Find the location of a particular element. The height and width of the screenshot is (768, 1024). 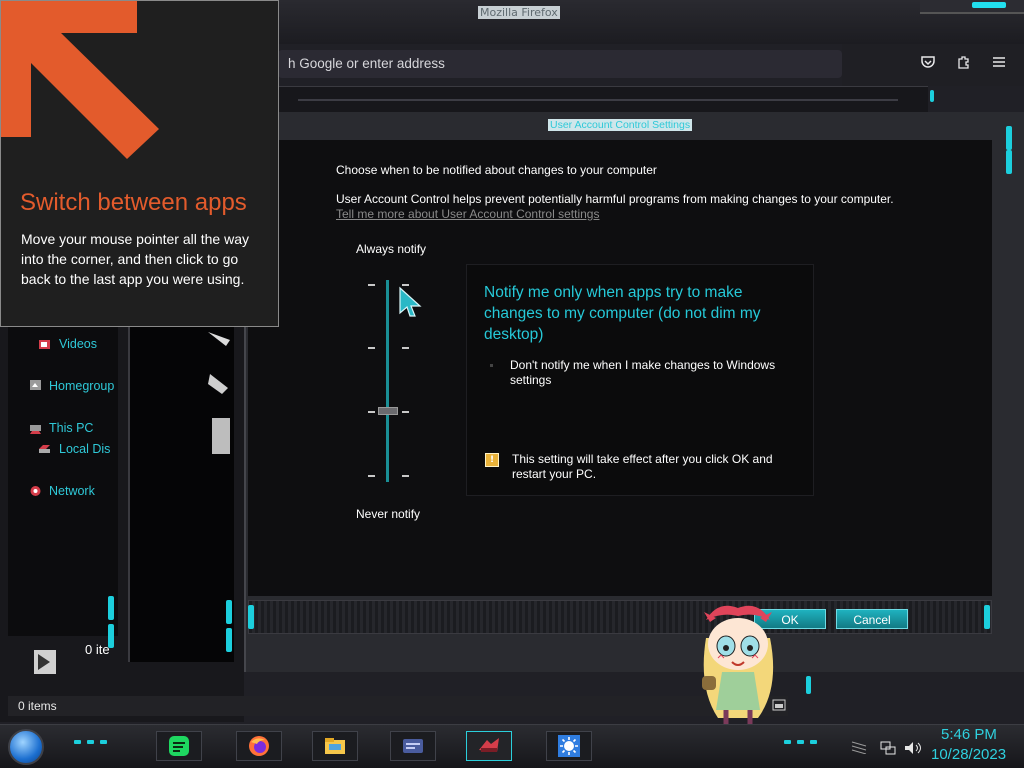

firefox-content-strip is located at coordinates (603, 100).